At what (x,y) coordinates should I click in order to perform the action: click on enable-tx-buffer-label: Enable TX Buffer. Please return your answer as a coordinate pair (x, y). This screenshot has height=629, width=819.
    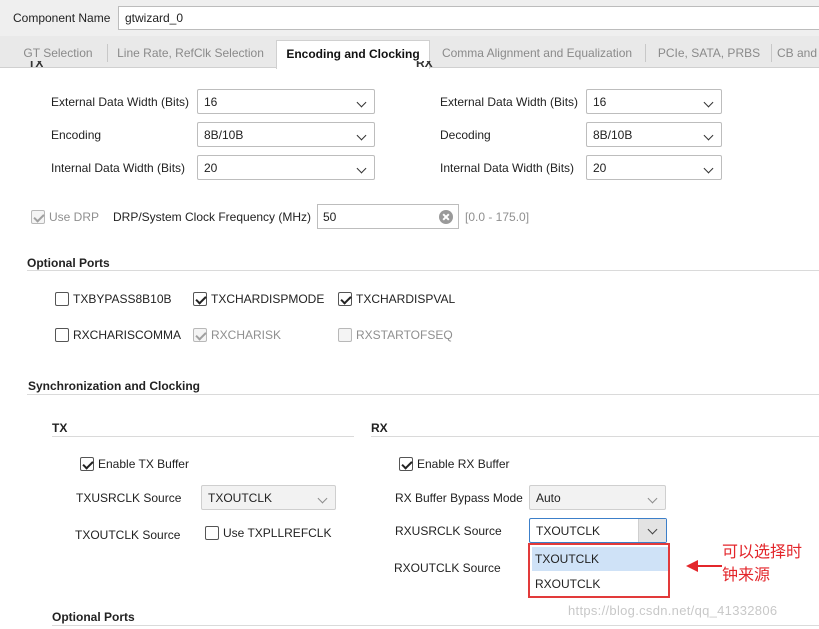
    Looking at the image, I should click on (143, 464).